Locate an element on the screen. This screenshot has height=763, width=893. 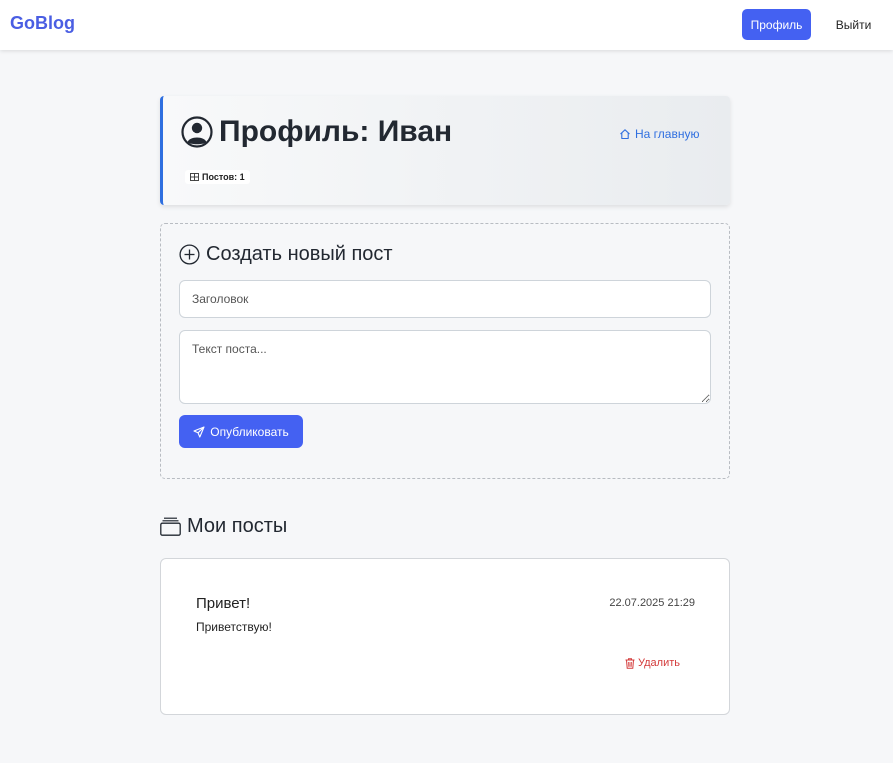
home-link: На главную is located at coordinates (659, 134).